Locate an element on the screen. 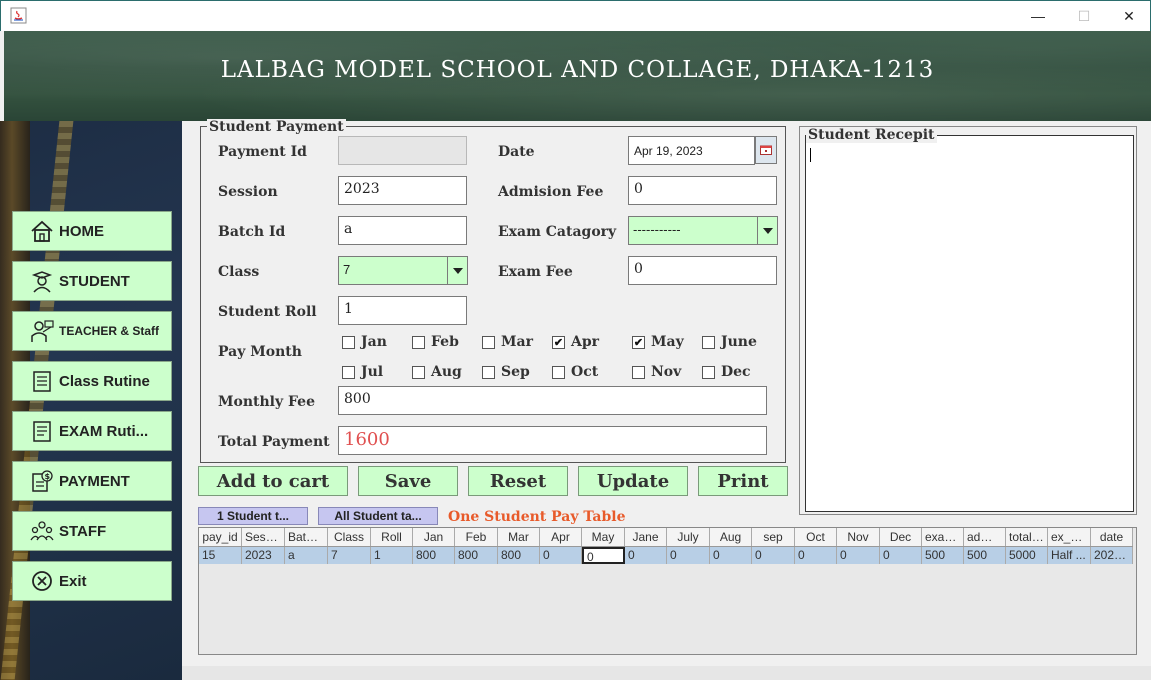 This screenshot has height=680, width=1151. table-cell: 15 is located at coordinates (220, 555).